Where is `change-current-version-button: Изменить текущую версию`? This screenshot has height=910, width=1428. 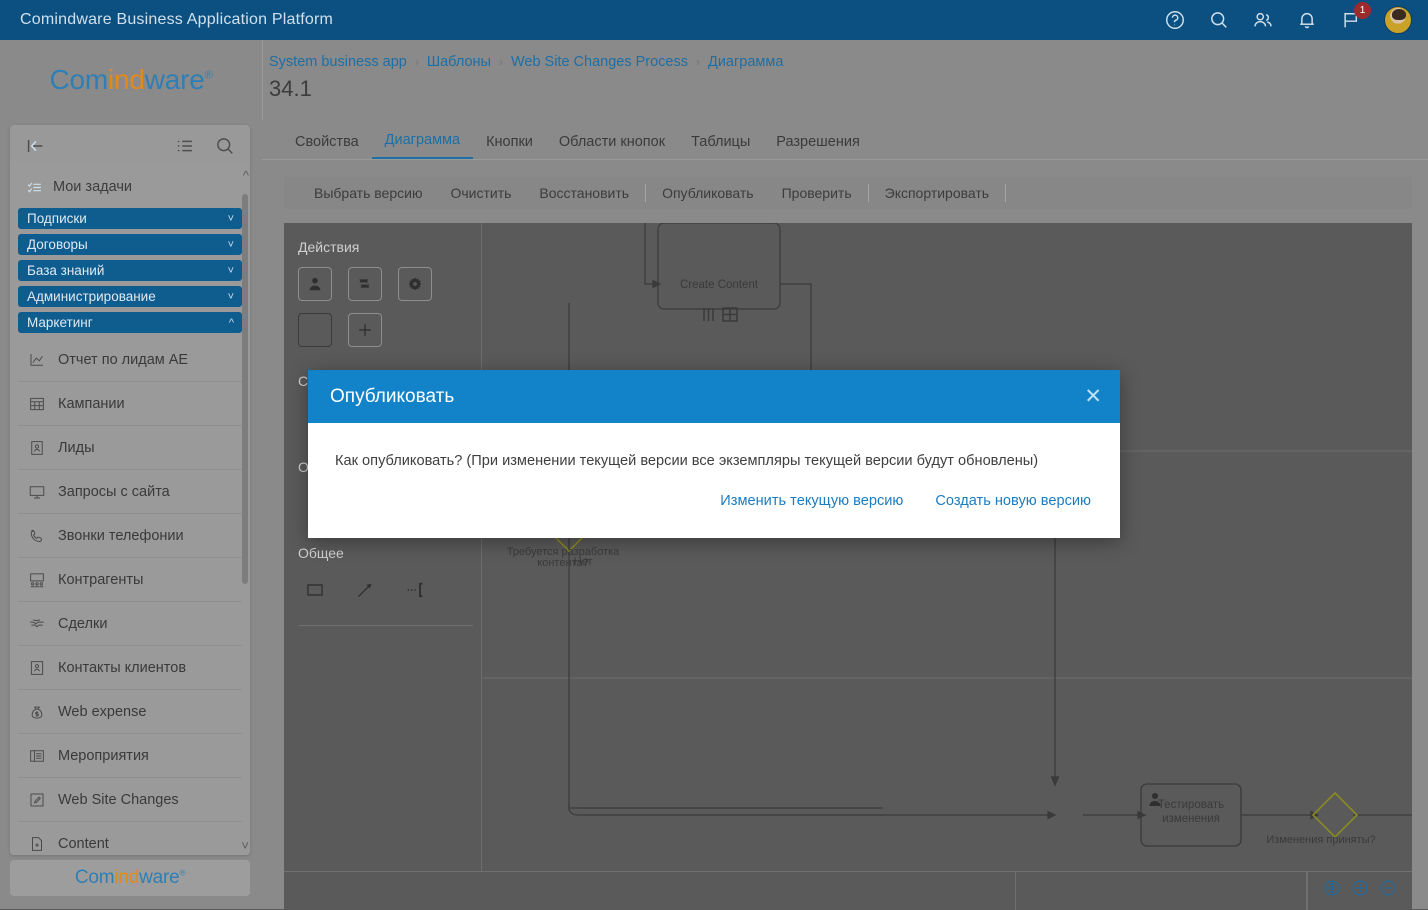 change-current-version-button: Изменить текущую версию is located at coordinates (811, 501).